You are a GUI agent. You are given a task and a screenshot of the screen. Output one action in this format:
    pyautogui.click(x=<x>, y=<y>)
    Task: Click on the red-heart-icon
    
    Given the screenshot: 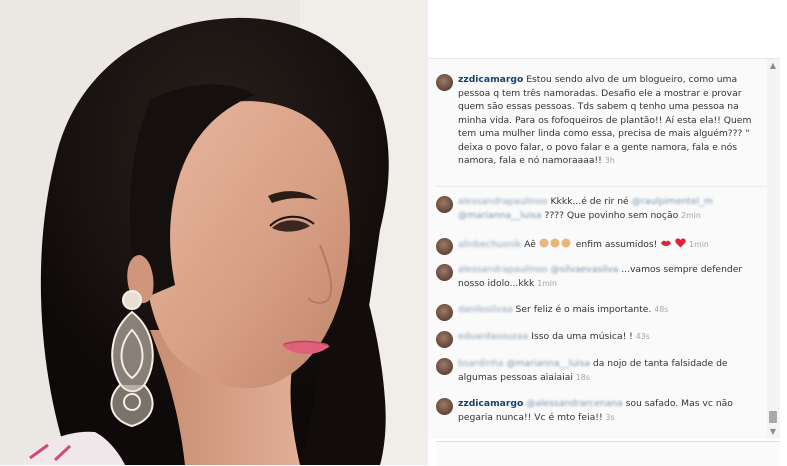 What is the action you would take?
    pyautogui.click(x=680, y=245)
    